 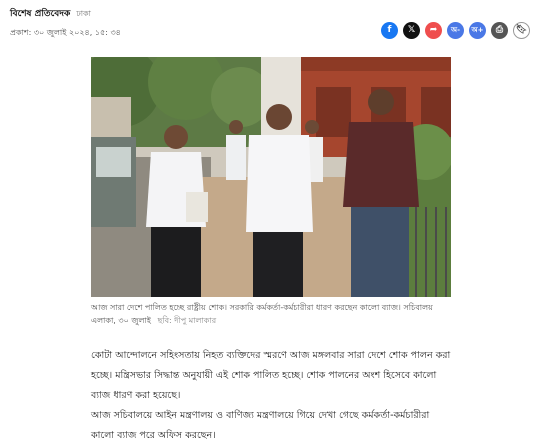 I want to click on photo-credit: ছবি: দীপু মালাকার, so click(x=187, y=320).